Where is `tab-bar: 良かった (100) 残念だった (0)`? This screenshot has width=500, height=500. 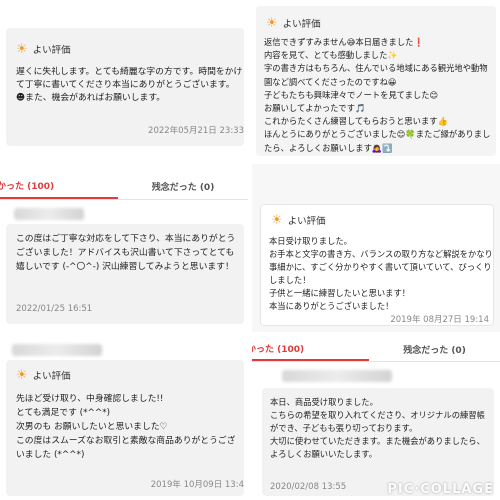 tab-bar: 良かった (100) 残念だった (0) is located at coordinates (376, 350).